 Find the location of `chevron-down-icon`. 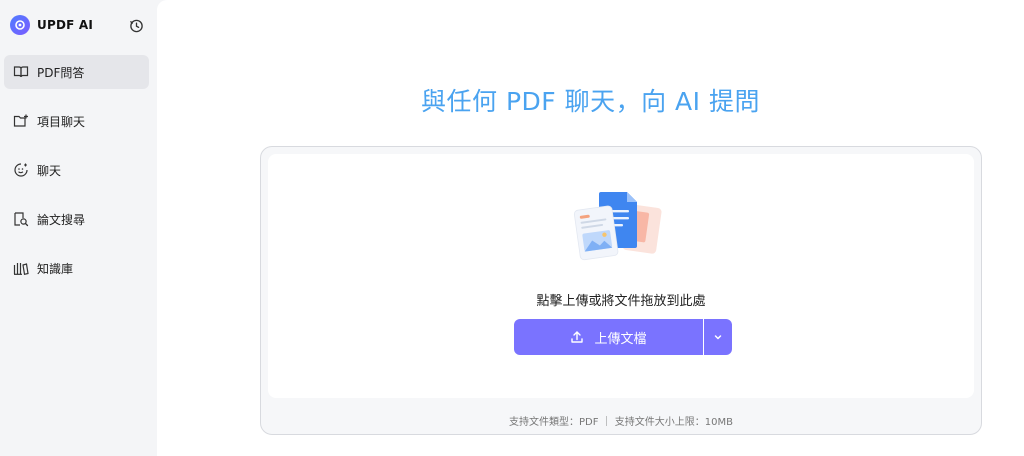

chevron-down-icon is located at coordinates (718, 337).